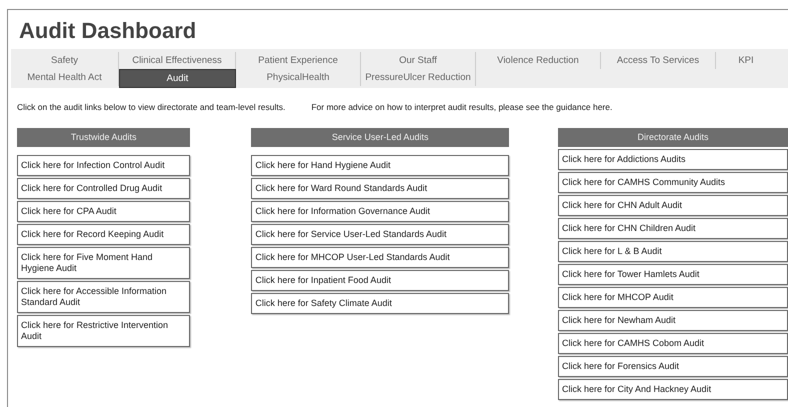 This screenshot has width=788, height=407. I want to click on audit-link: Click here for Forensics Audit, so click(673, 366).